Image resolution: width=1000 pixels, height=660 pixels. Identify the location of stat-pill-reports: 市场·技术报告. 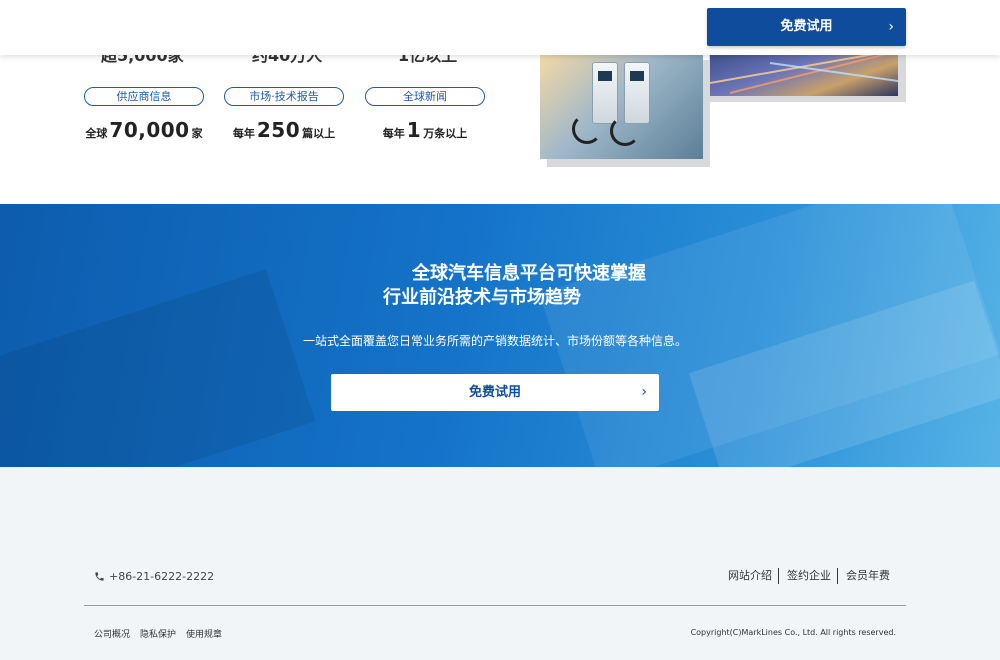
(284, 96).